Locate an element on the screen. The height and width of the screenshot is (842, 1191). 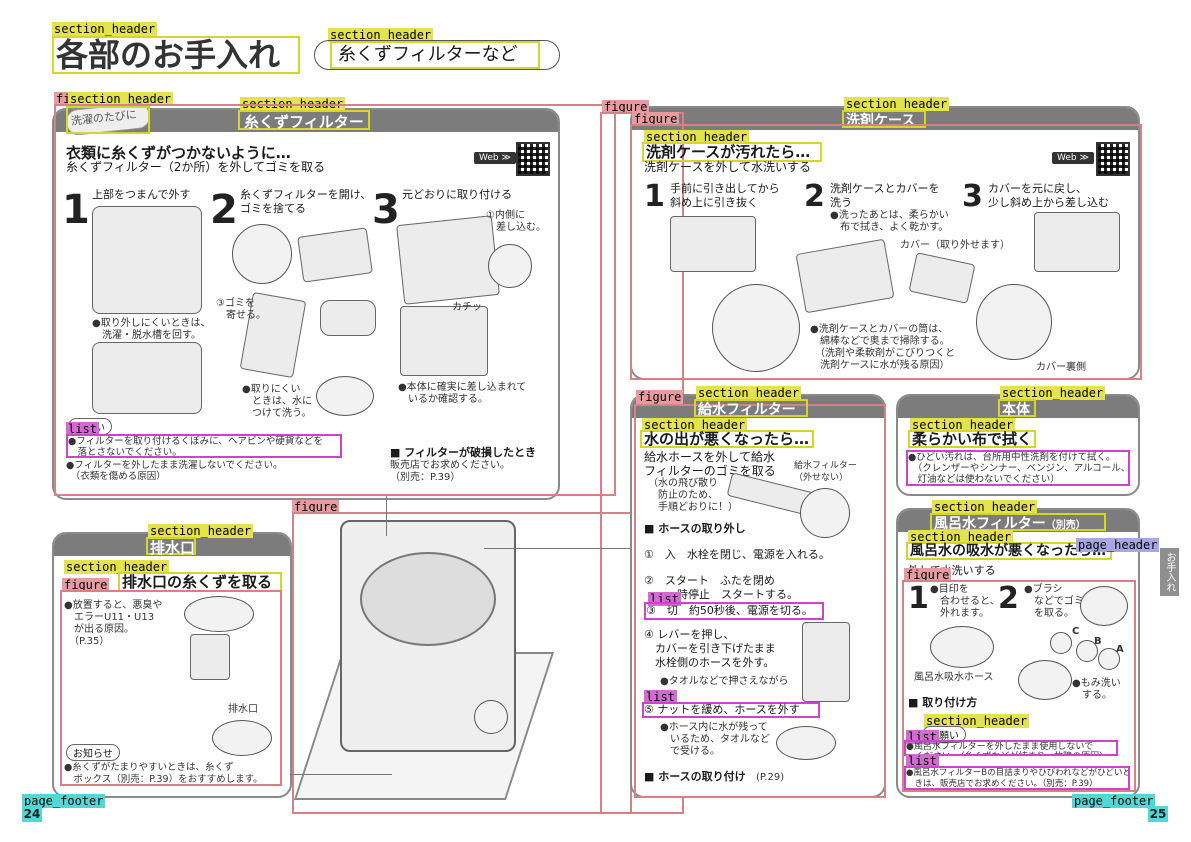
body-band-title: 本体 is located at coordinates (1016, 410).